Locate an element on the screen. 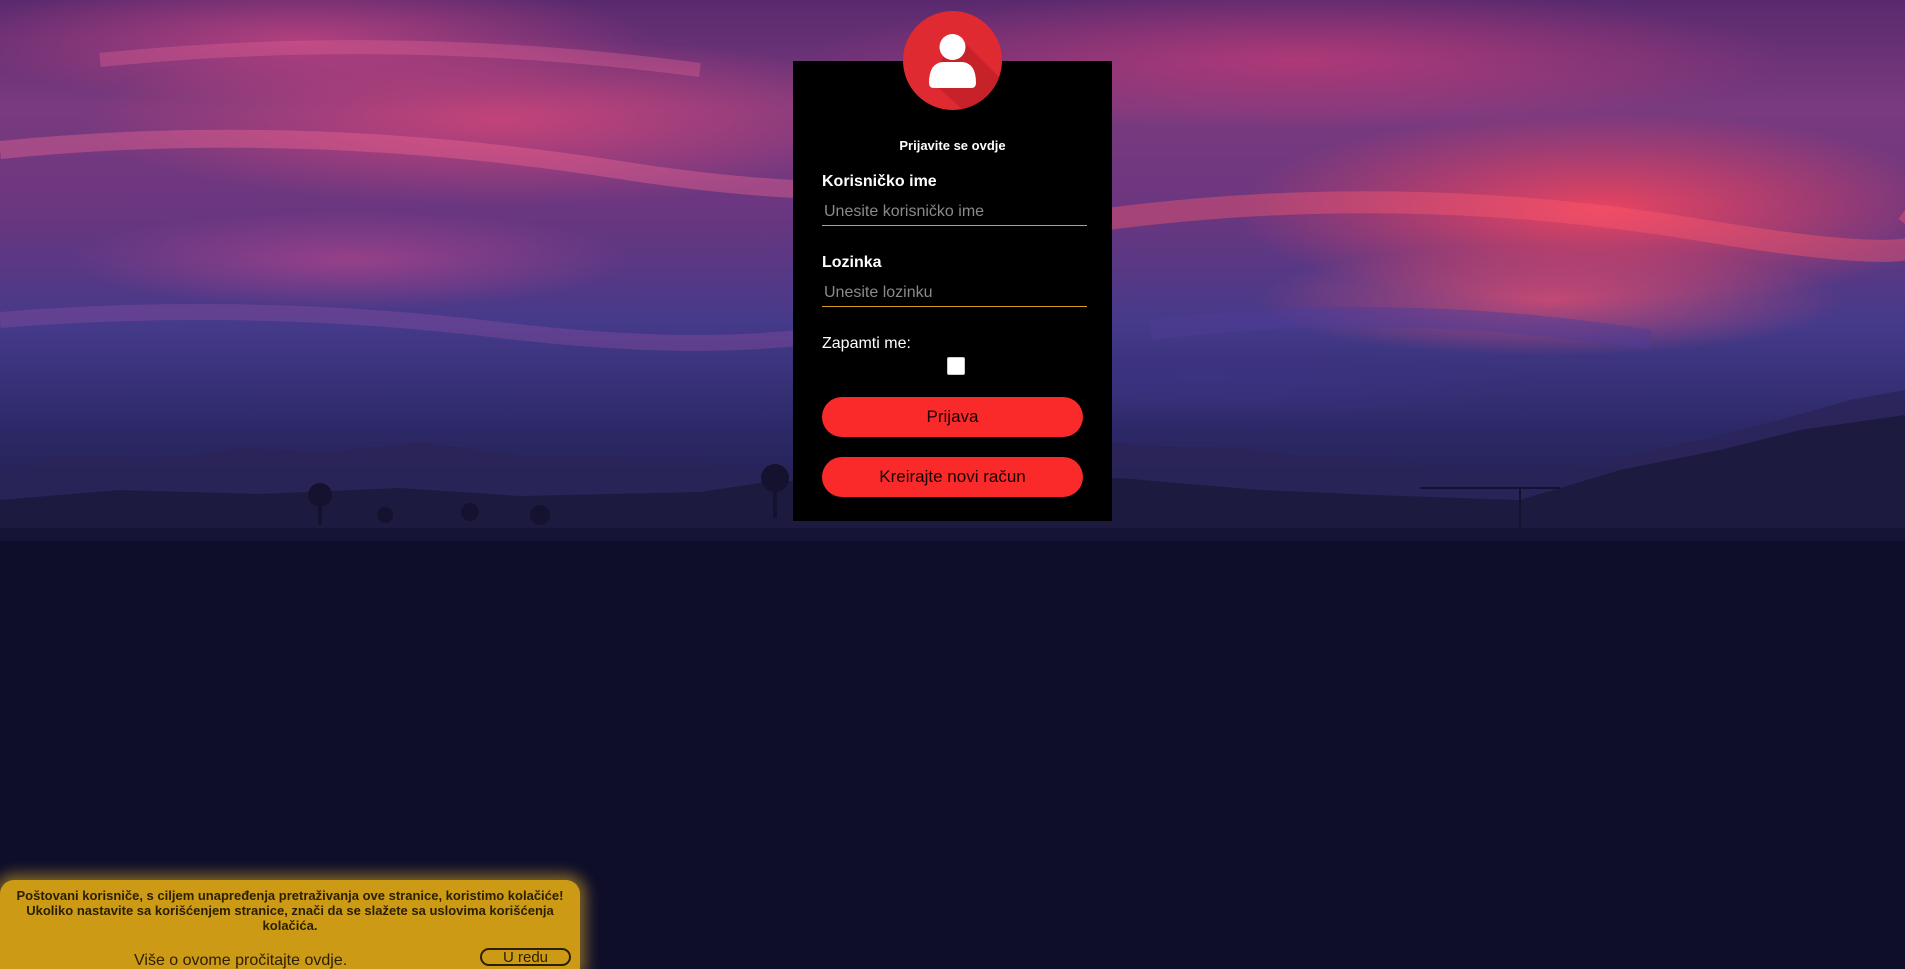 This screenshot has width=1905, height=969. remember-me-checkbox is located at coordinates (956, 366).